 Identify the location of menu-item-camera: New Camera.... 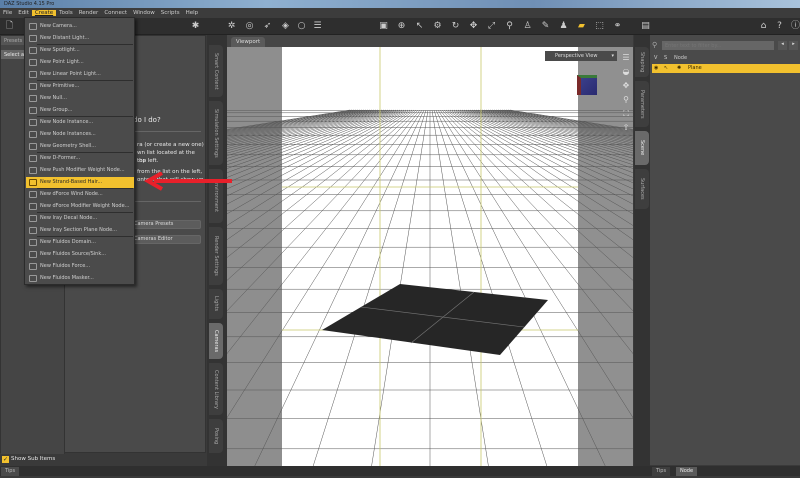
(80, 26).